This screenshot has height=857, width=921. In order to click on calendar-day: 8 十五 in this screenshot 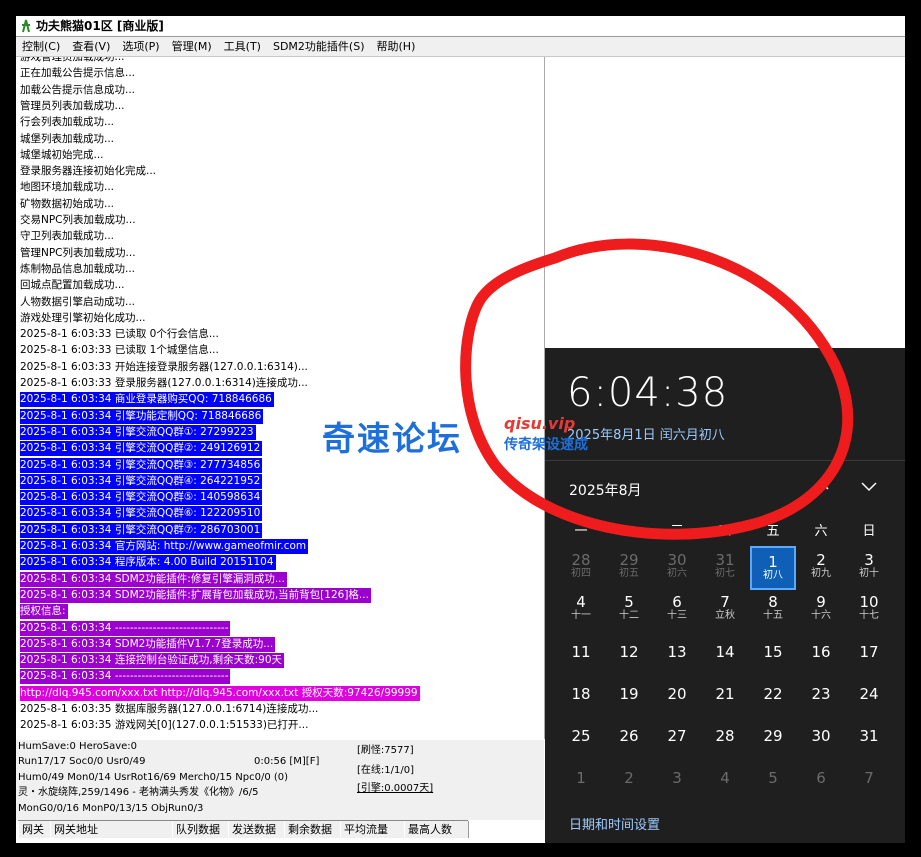, I will do `click(773, 610)`.